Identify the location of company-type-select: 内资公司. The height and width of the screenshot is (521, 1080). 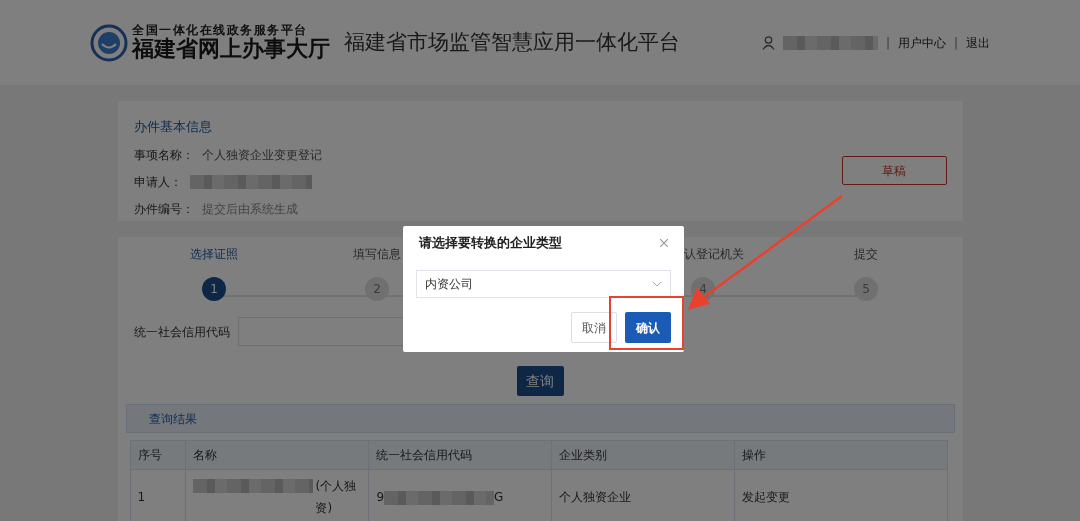
(543, 284).